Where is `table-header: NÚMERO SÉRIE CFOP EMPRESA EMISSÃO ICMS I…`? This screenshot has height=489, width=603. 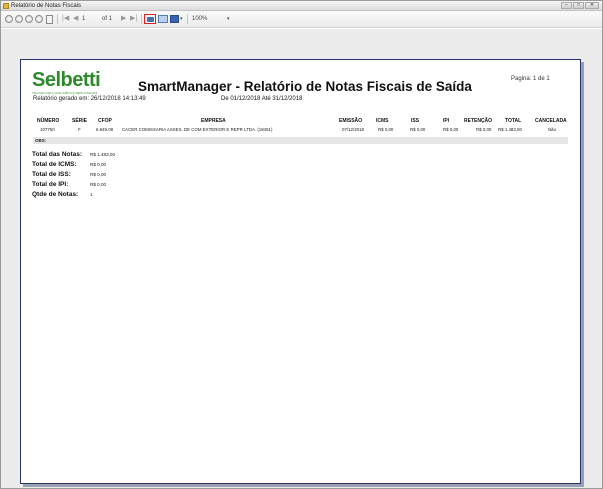
table-header: NÚMERO SÉRIE CFOP EMPRESA EMISSÃO ICMS I… is located at coordinates (301, 122).